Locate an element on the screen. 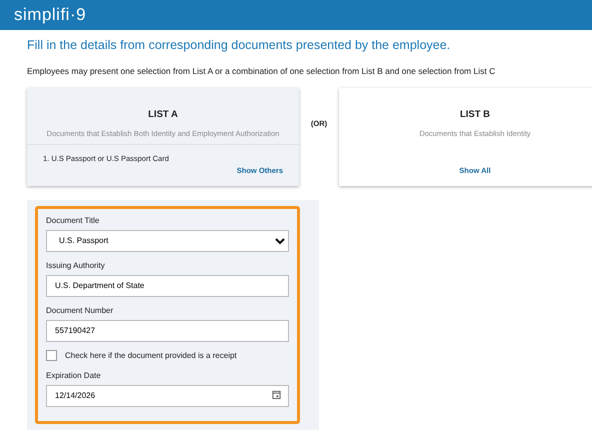  field-label: Document Title is located at coordinates (73, 220).